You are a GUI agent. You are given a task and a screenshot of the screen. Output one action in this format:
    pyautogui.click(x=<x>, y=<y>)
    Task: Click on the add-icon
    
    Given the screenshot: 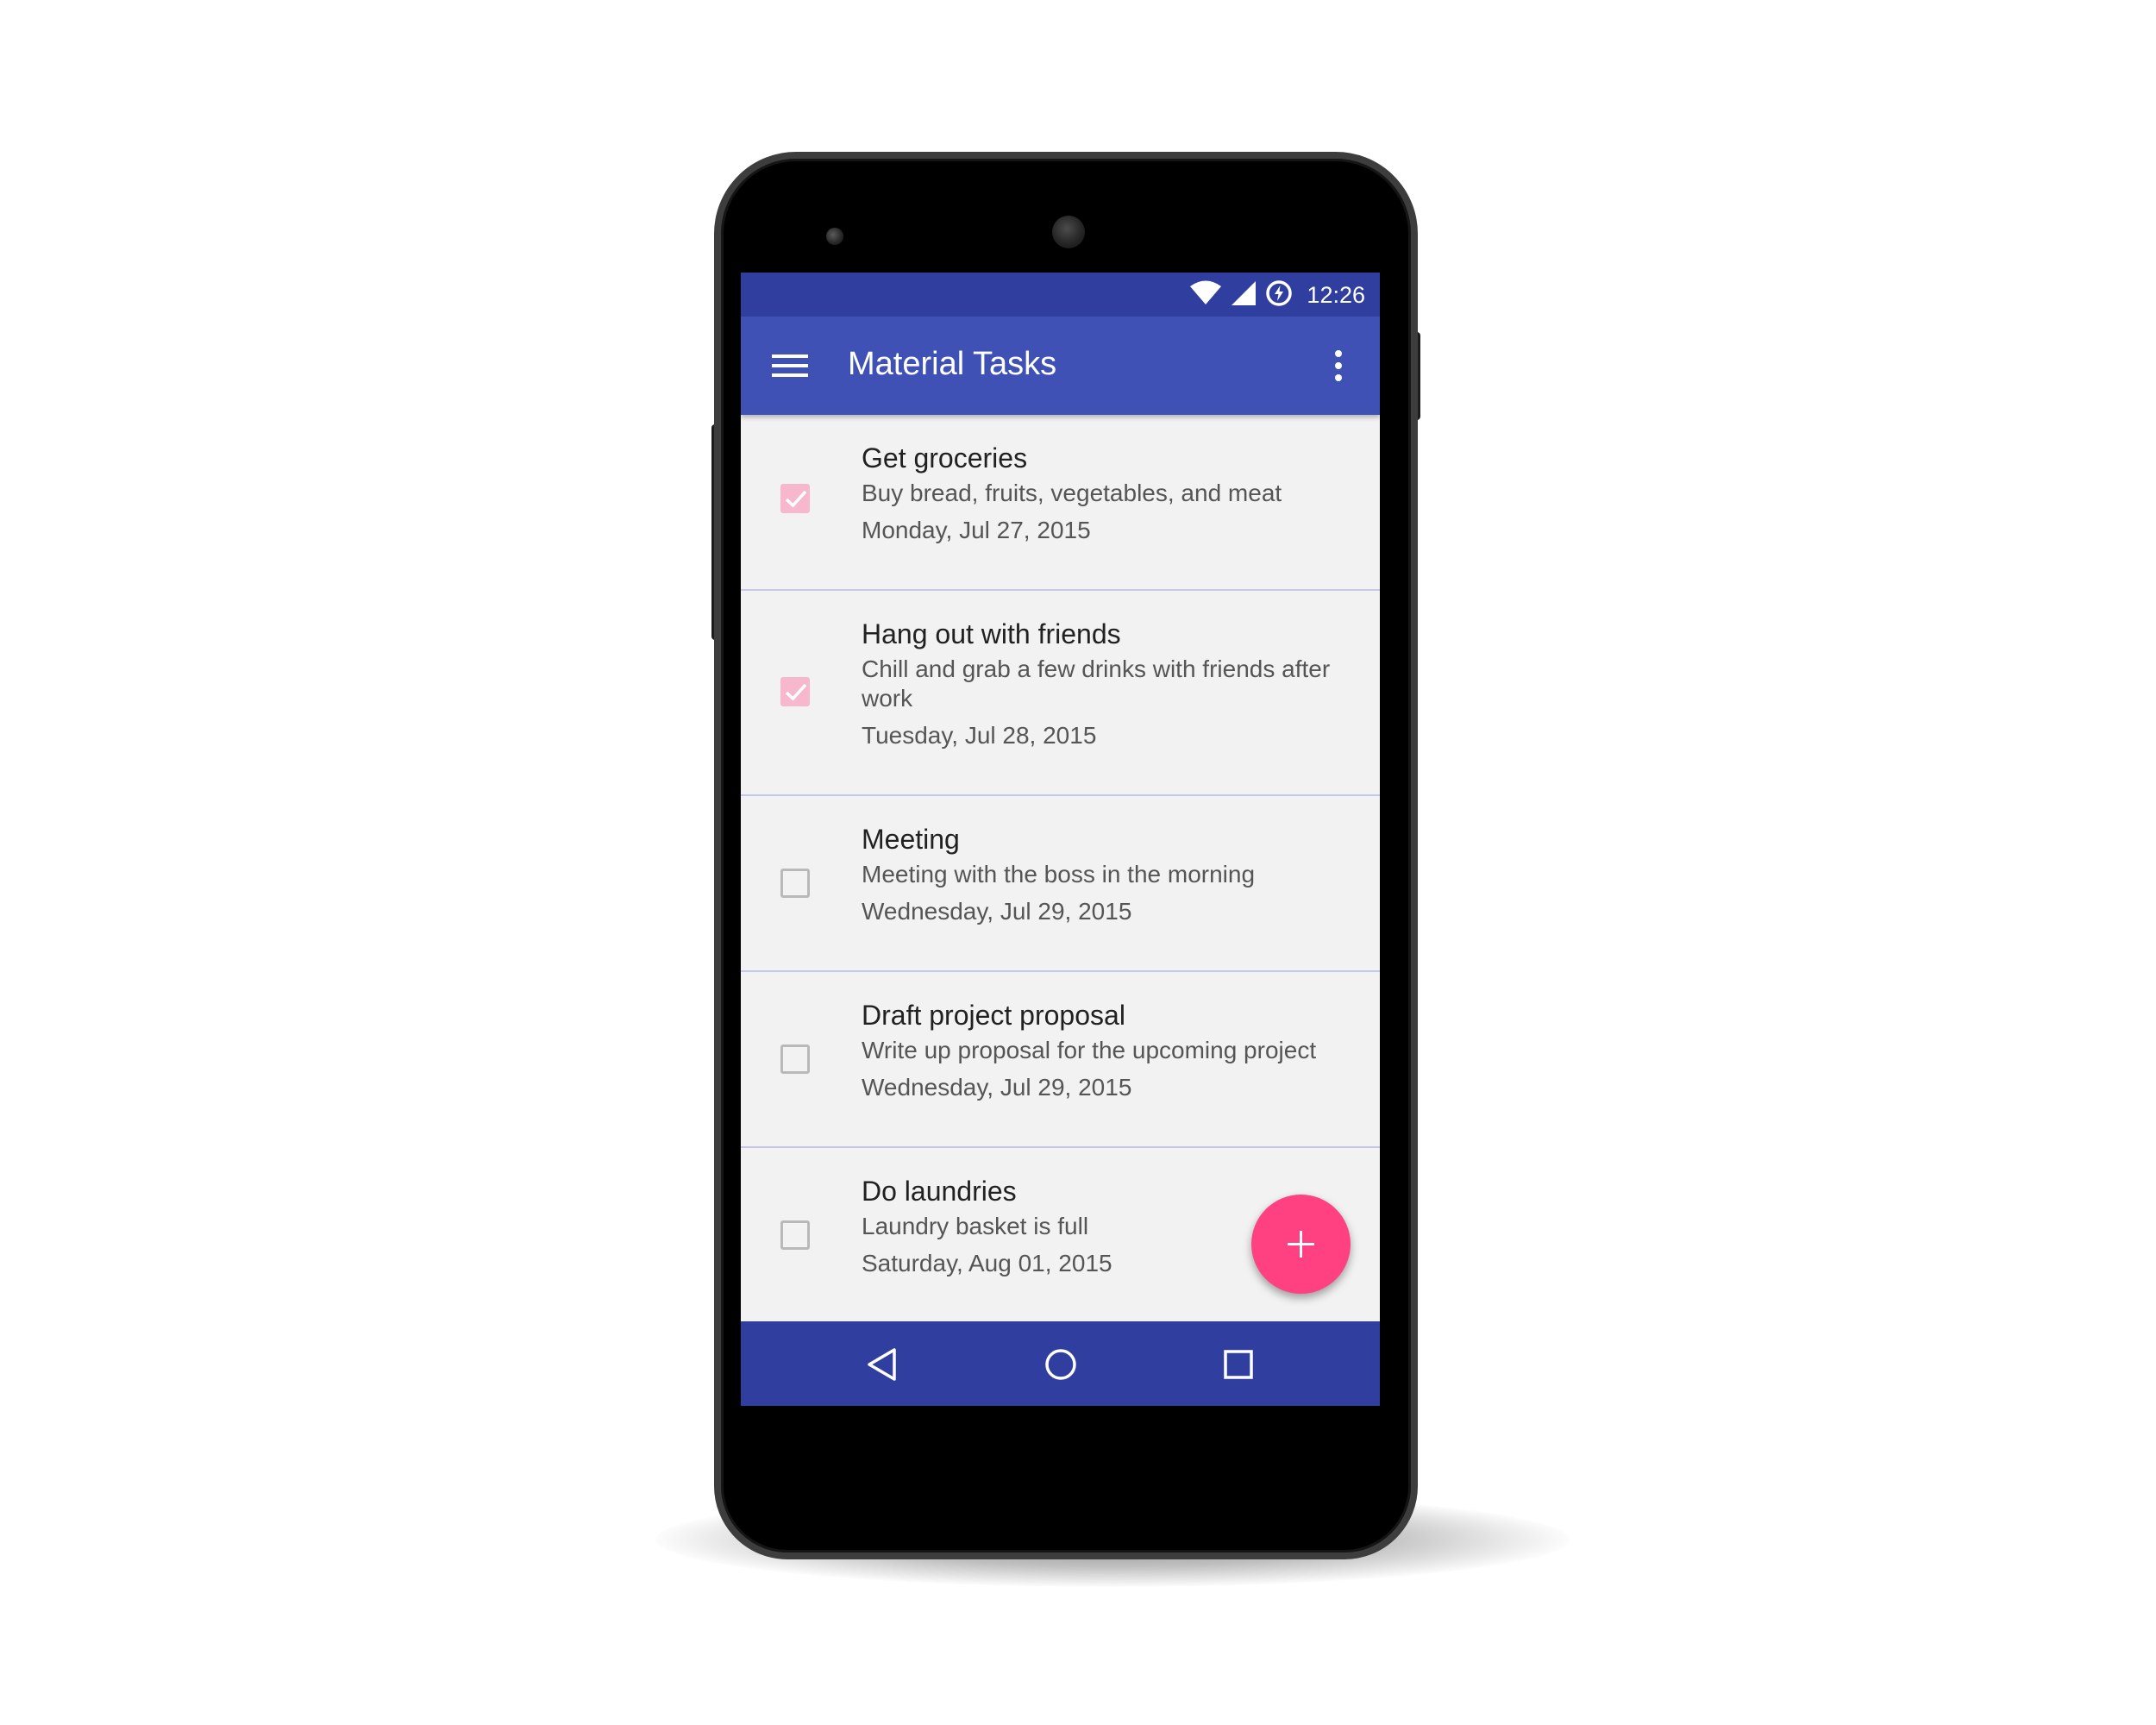 What is the action you would take?
    pyautogui.click(x=1301, y=1245)
    